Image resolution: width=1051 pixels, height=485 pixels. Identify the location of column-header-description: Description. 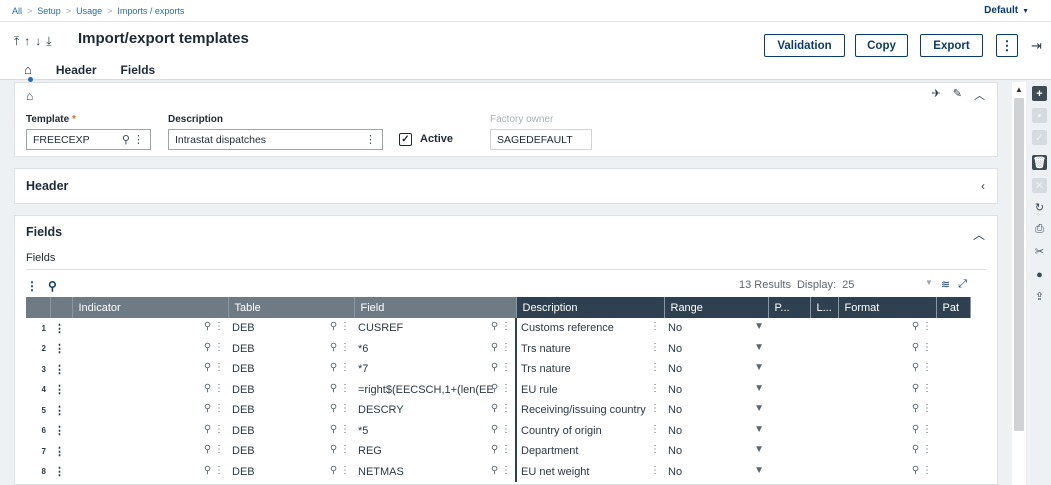
(590, 307).